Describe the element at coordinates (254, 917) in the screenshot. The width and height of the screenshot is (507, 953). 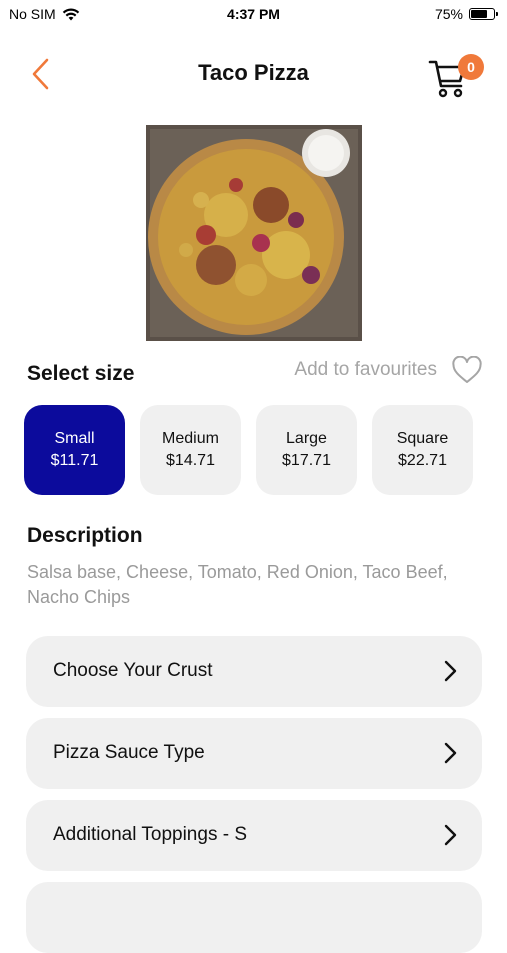
I see `option-row-partial` at that location.